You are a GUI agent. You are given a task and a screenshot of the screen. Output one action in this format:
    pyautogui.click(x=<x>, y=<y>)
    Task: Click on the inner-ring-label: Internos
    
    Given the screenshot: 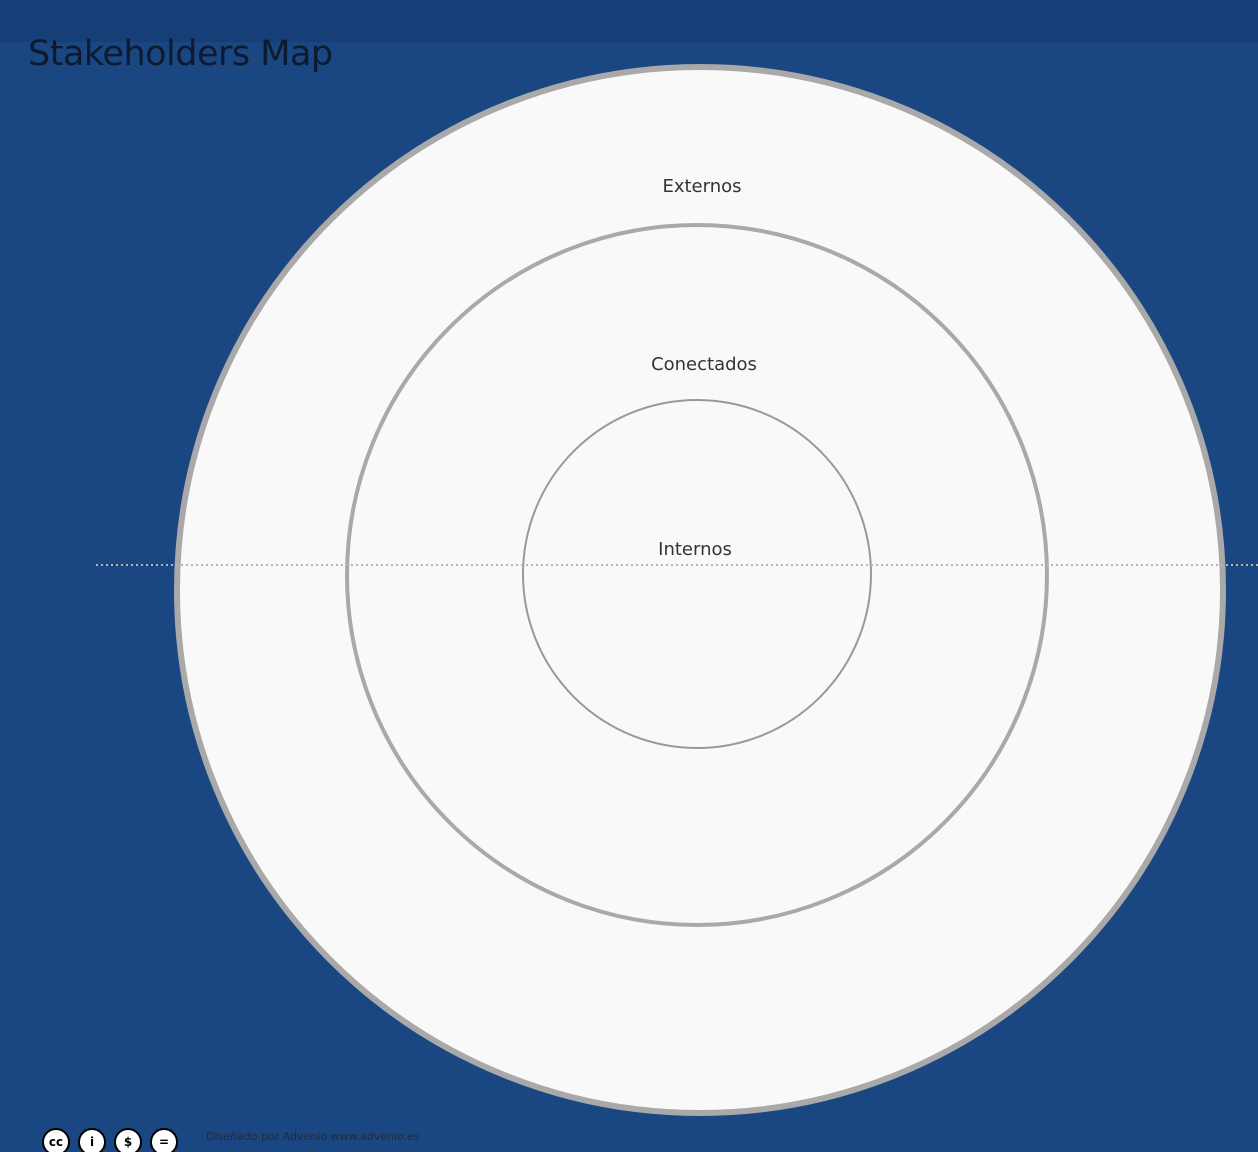 What is the action you would take?
    pyautogui.click(x=695, y=549)
    